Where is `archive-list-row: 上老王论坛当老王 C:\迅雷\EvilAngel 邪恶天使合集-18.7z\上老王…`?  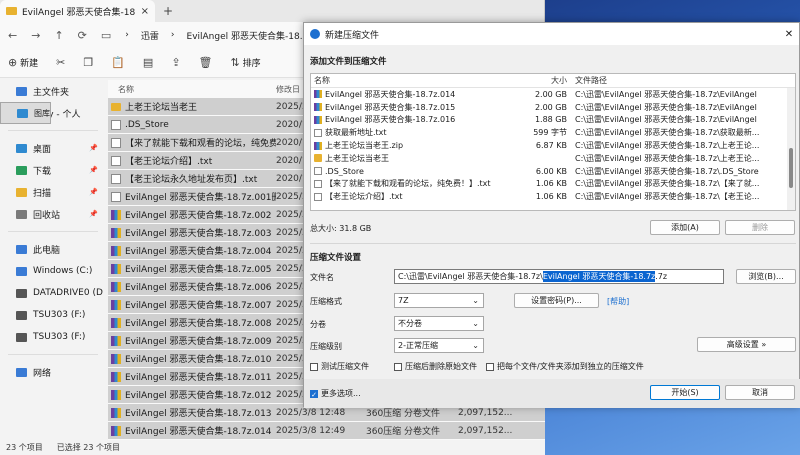 archive-list-row: 上老王论坛当老王 C:\迅雷\EvilAngel 邪恶天使合集-18.7z\上老王… is located at coordinates (553, 158).